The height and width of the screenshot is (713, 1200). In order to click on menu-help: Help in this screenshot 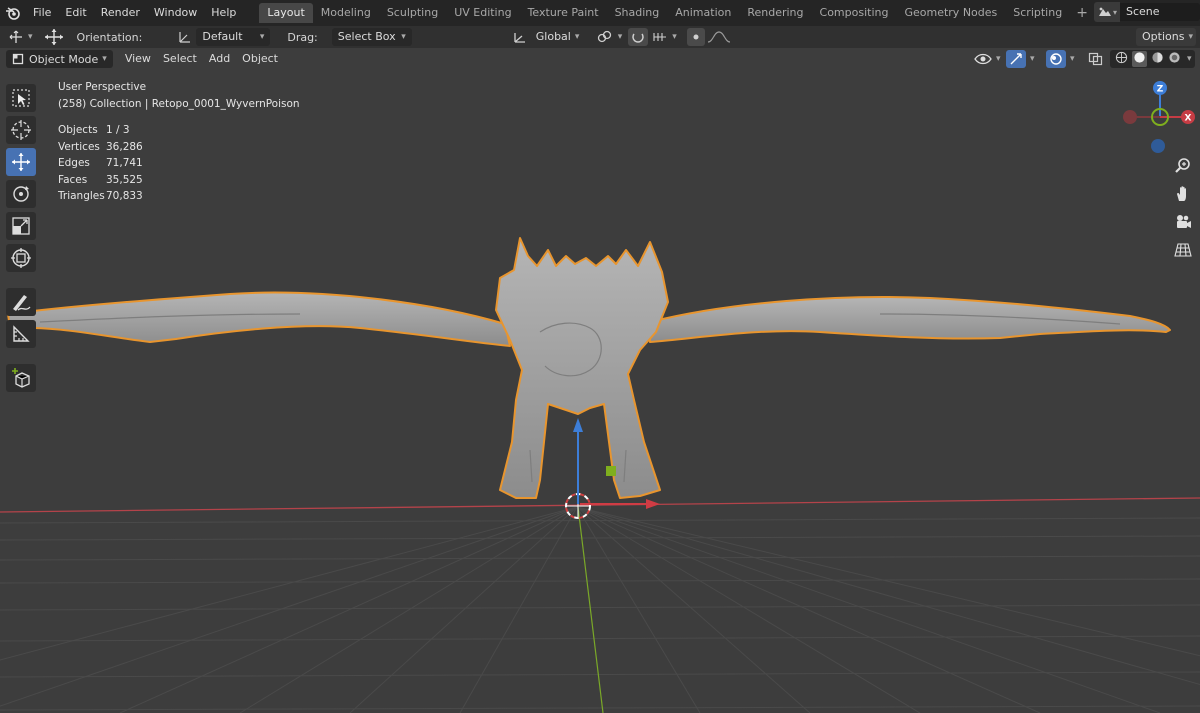, I will do `click(223, 13)`.